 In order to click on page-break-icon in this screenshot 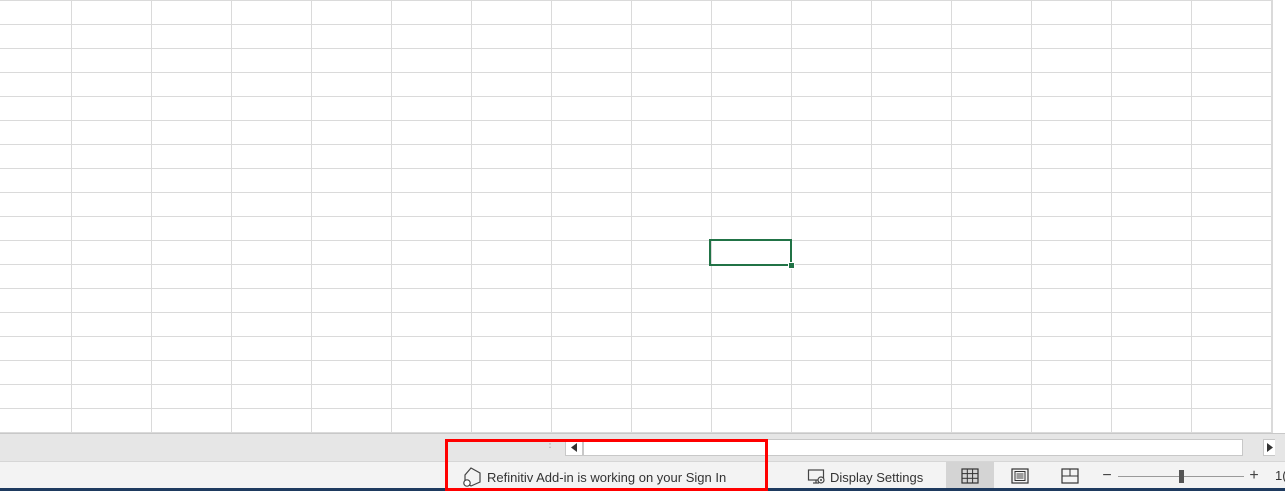, I will do `click(1070, 476)`.